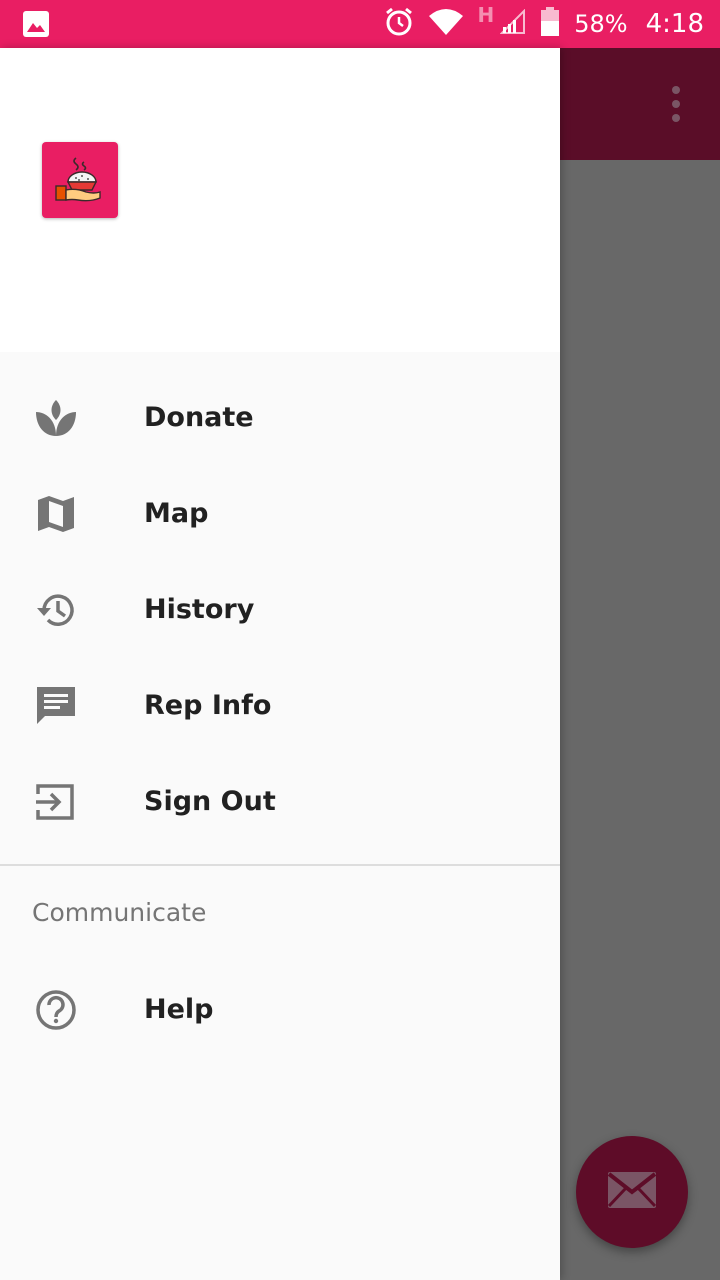  I want to click on app-logo-icon, so click(80, 180).